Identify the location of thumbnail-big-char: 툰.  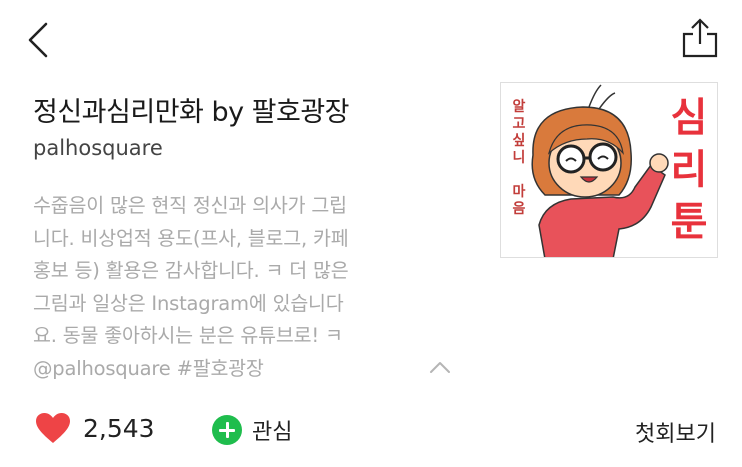
(689, 222).